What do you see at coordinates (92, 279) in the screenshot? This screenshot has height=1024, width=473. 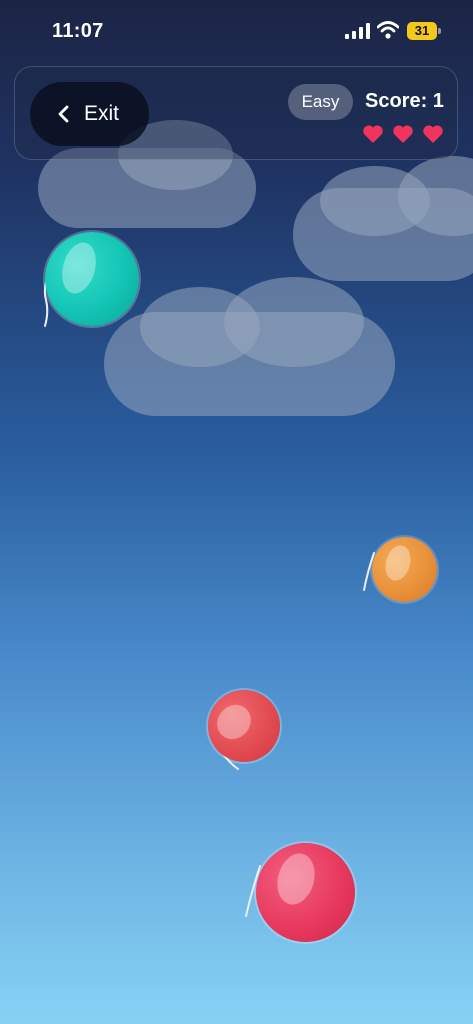 I see `balloon-teal` at bounding box center [92, 279].